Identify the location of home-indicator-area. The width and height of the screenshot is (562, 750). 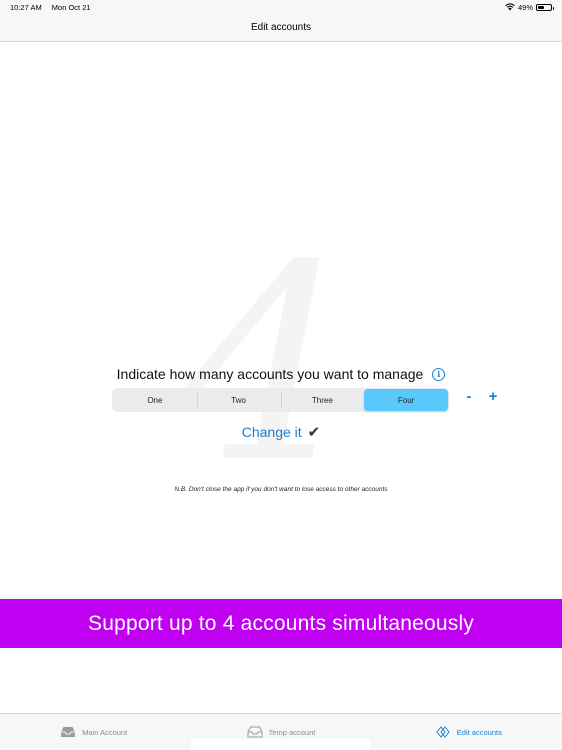
(281, 744).